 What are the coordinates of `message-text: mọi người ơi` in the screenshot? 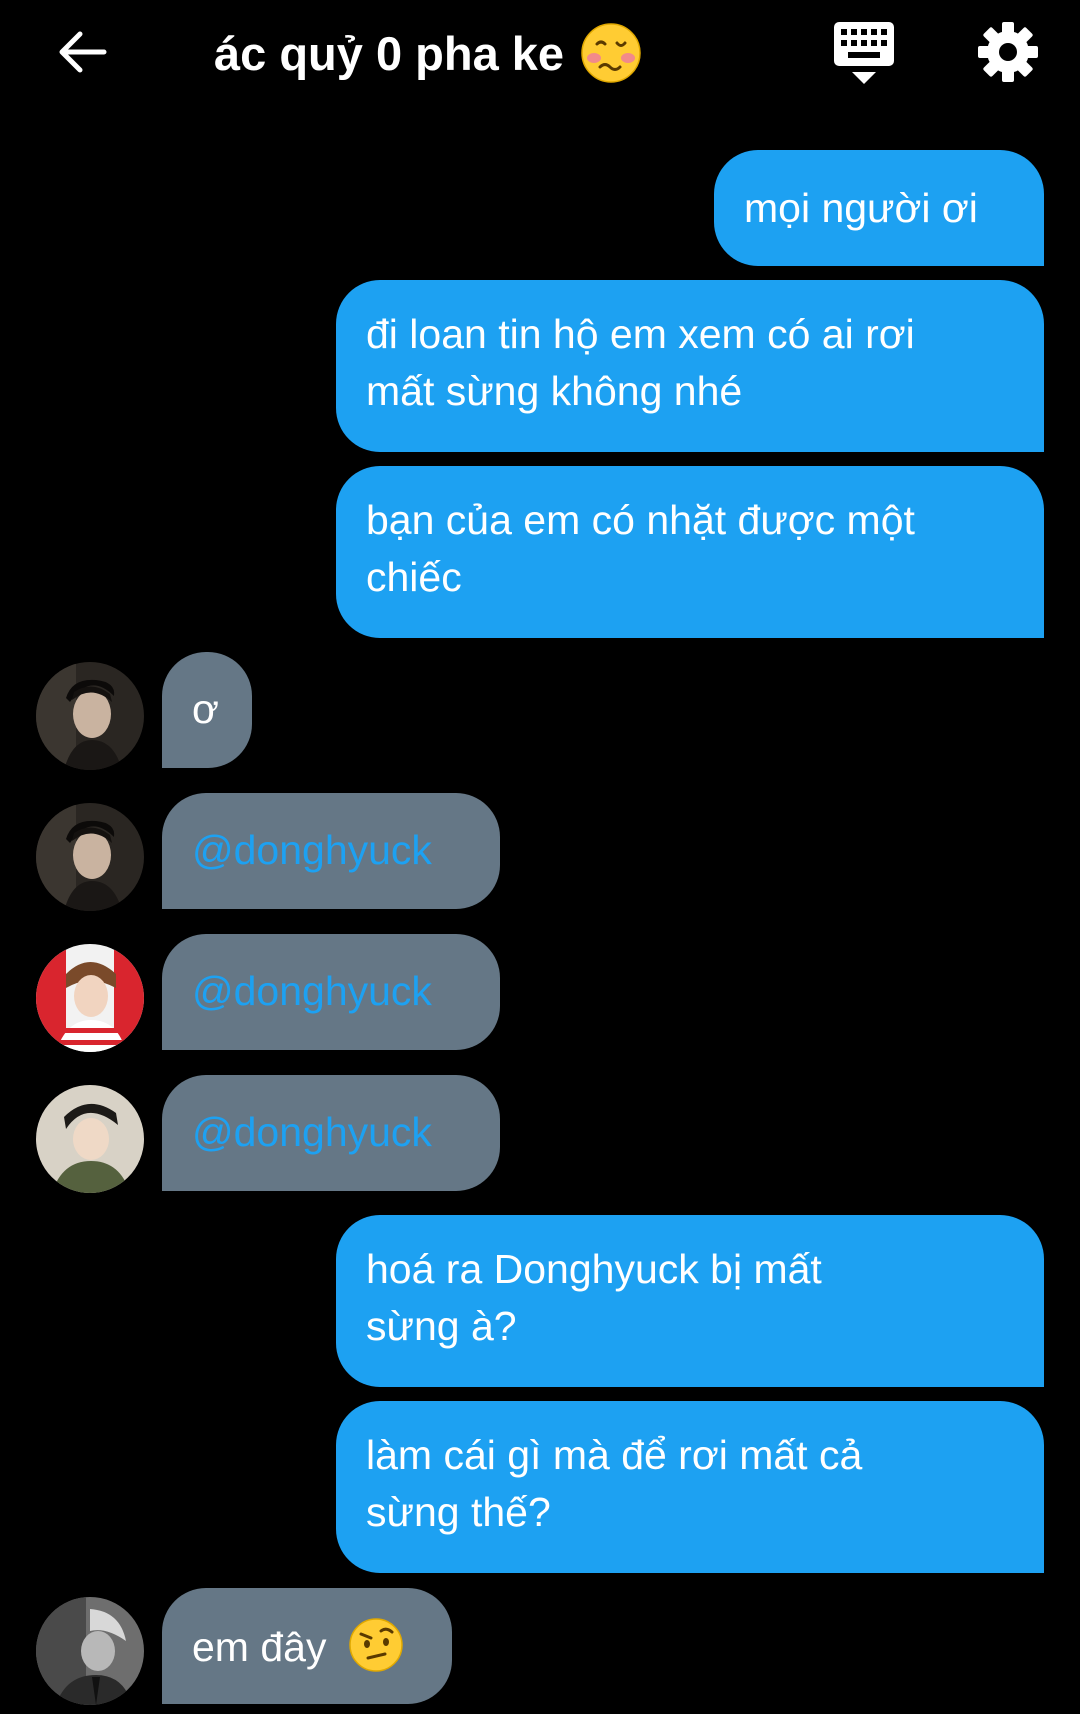 It's located at (861, 208).